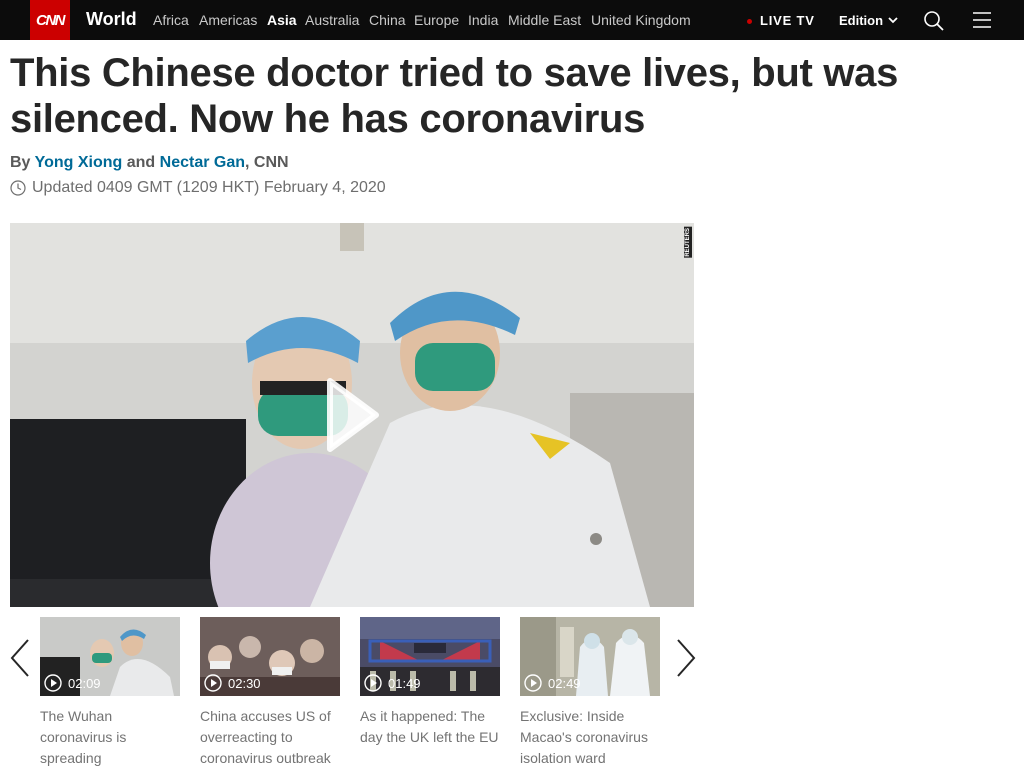 The image size is (1024, 769). What do you see at coordinates (749, 21) in the screenshot?
I see `live-dot-icon` at bounding box center [749, 21].